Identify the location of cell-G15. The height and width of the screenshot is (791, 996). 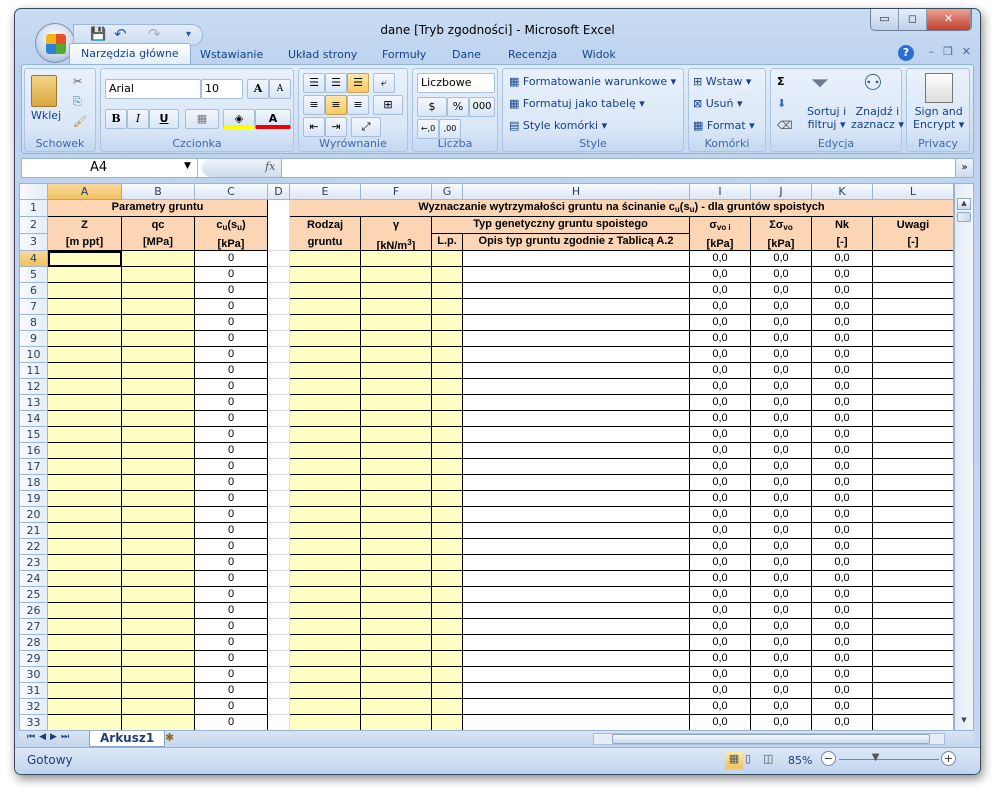
(447, 435).